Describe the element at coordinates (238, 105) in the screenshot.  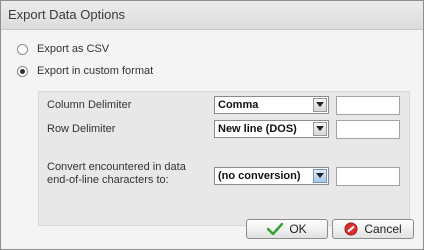
I see `column-delimiter-value: Comma` at that location.